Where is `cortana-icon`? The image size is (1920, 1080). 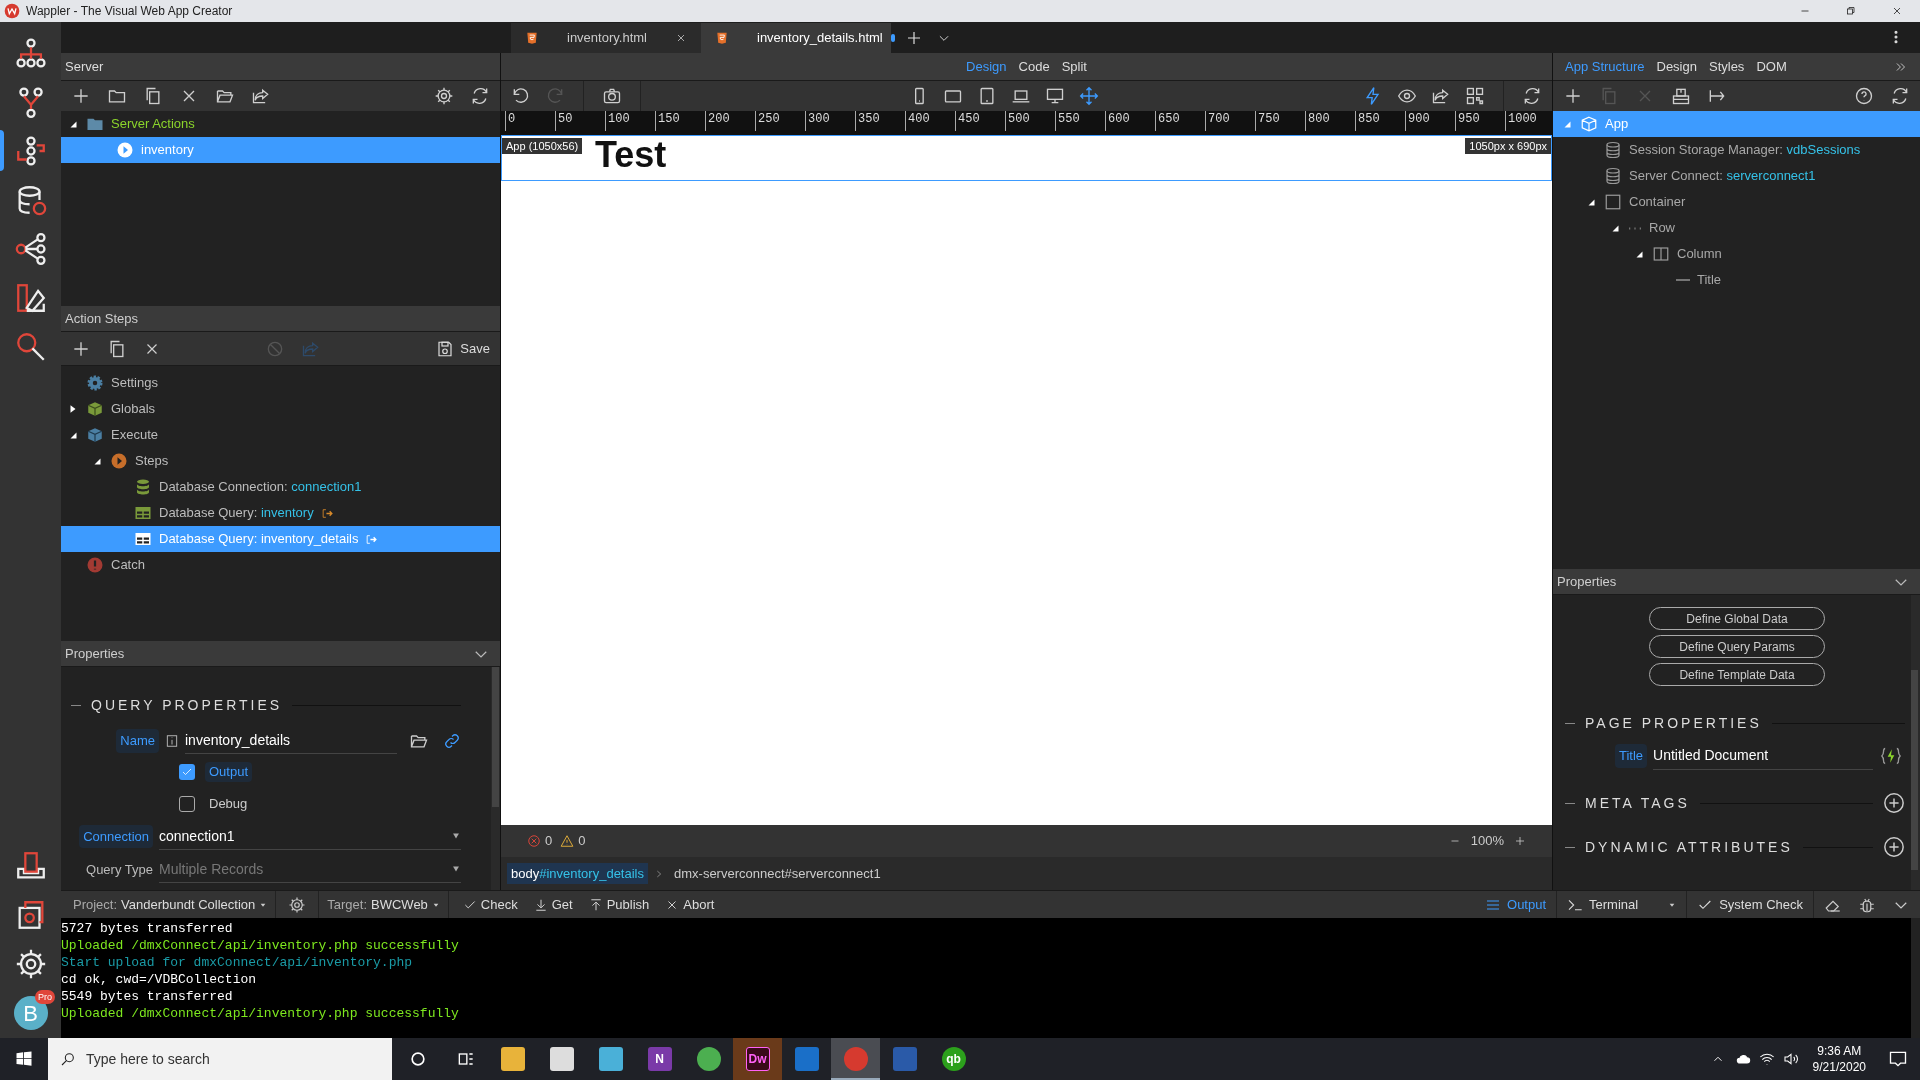 cortana-icon is located at coordinates (418, 1059).